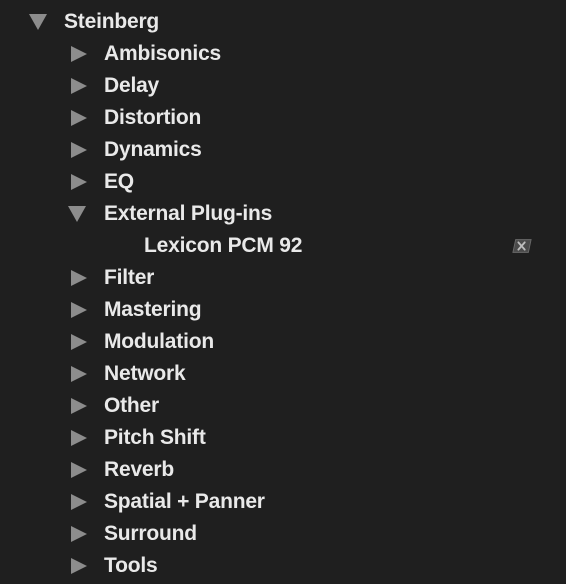 This screenshot has height=584, width=566. Describe the element at coordinates (283, 214) in the screenshot. I see `tree-item-external-plug-ins: External Plug-ins` at that location.